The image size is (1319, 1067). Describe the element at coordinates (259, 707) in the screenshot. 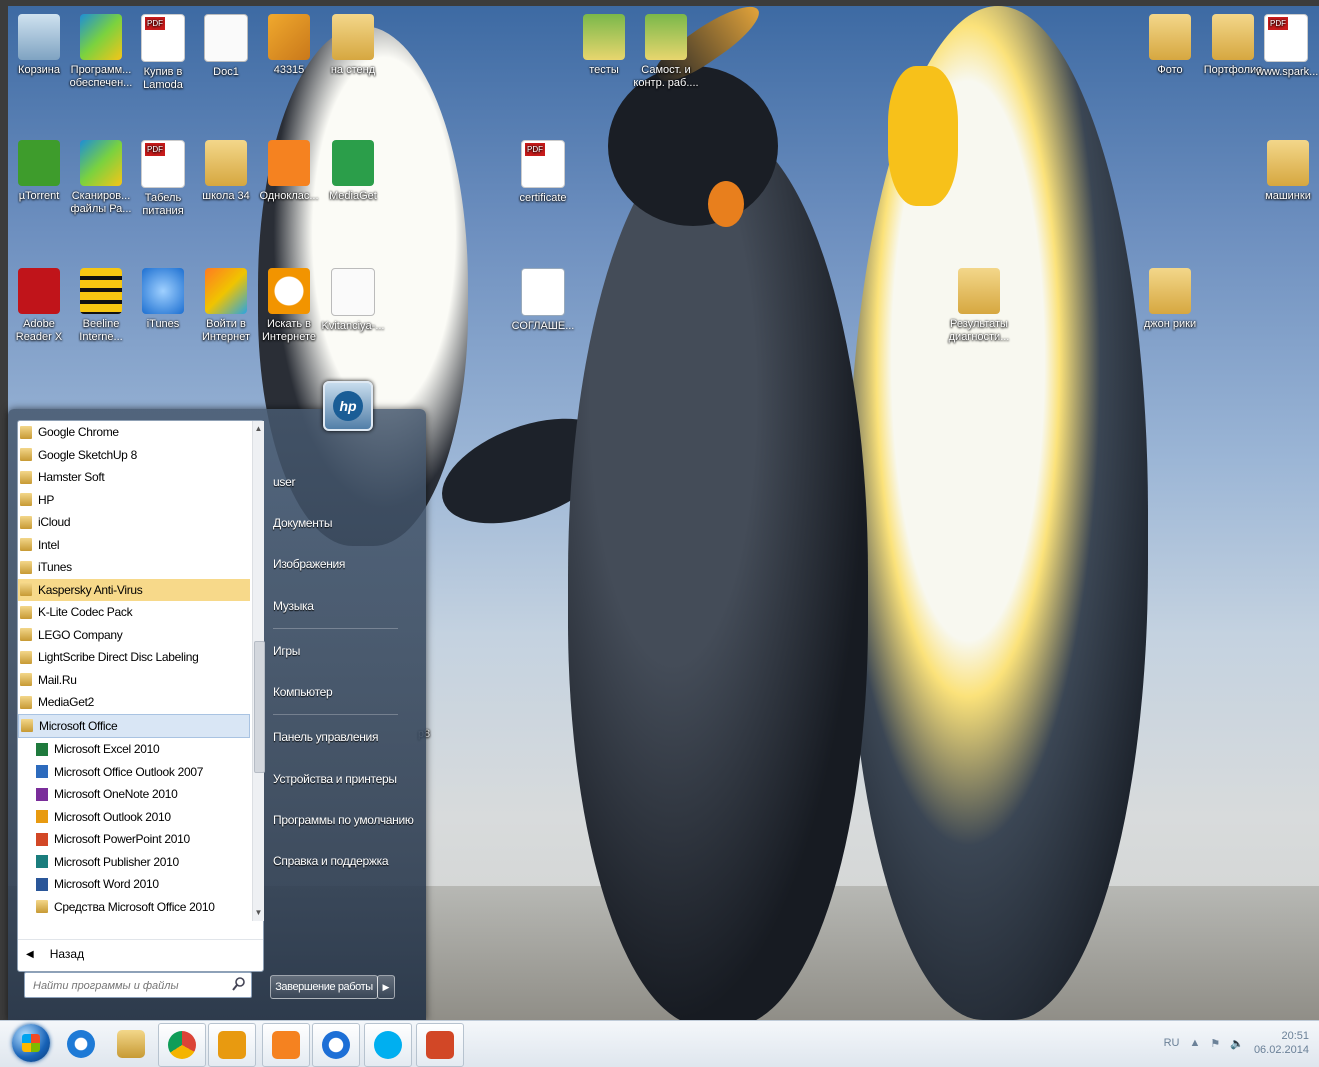

I see `scrollbar-thumb` at that location.